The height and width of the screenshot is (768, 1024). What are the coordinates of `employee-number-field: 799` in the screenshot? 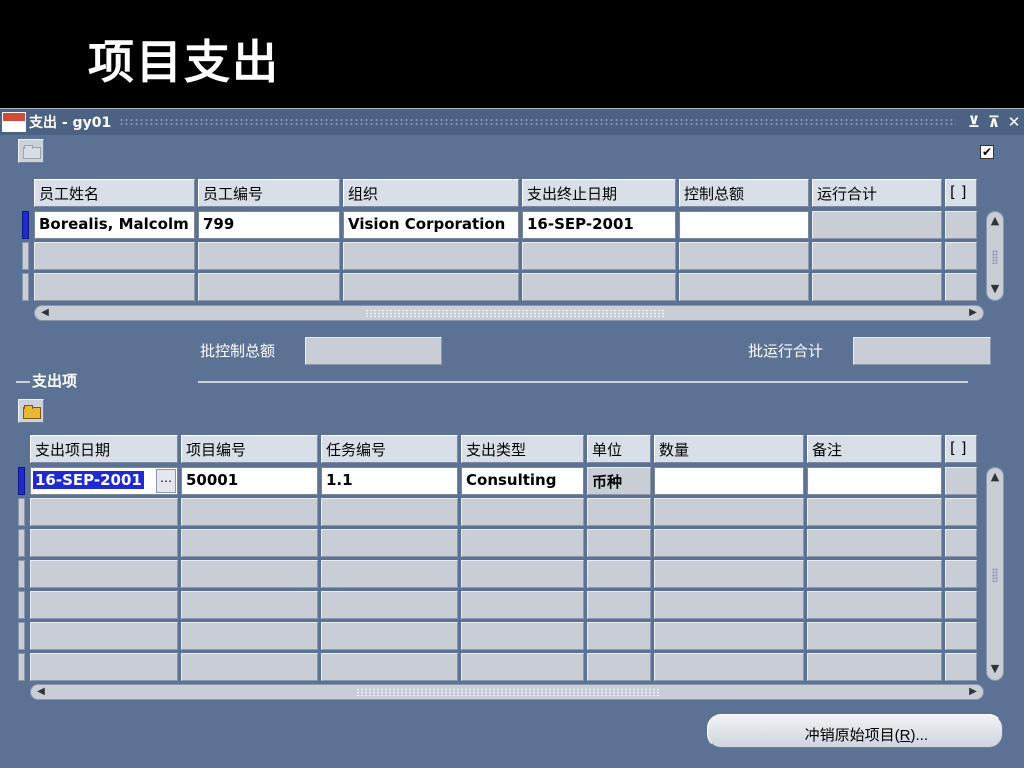 It's located at (269, 225).